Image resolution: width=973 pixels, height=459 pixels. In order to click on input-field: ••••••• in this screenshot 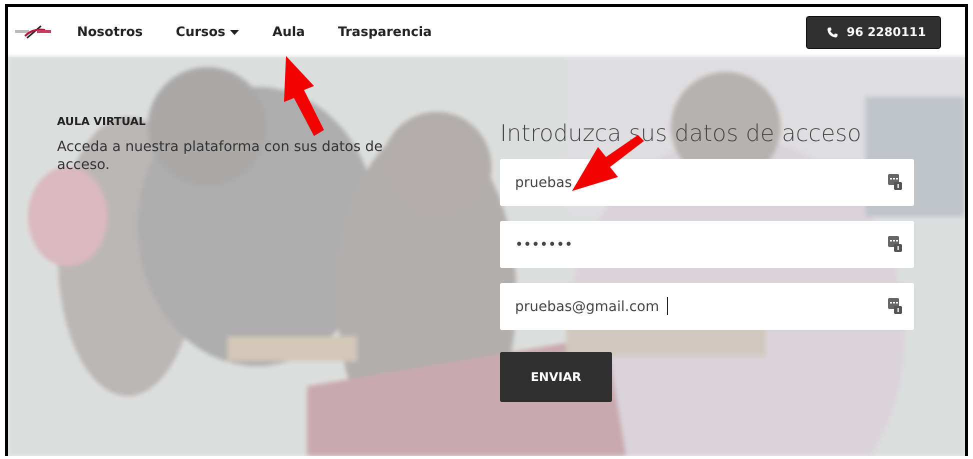, I will do `click(707, 244)`.